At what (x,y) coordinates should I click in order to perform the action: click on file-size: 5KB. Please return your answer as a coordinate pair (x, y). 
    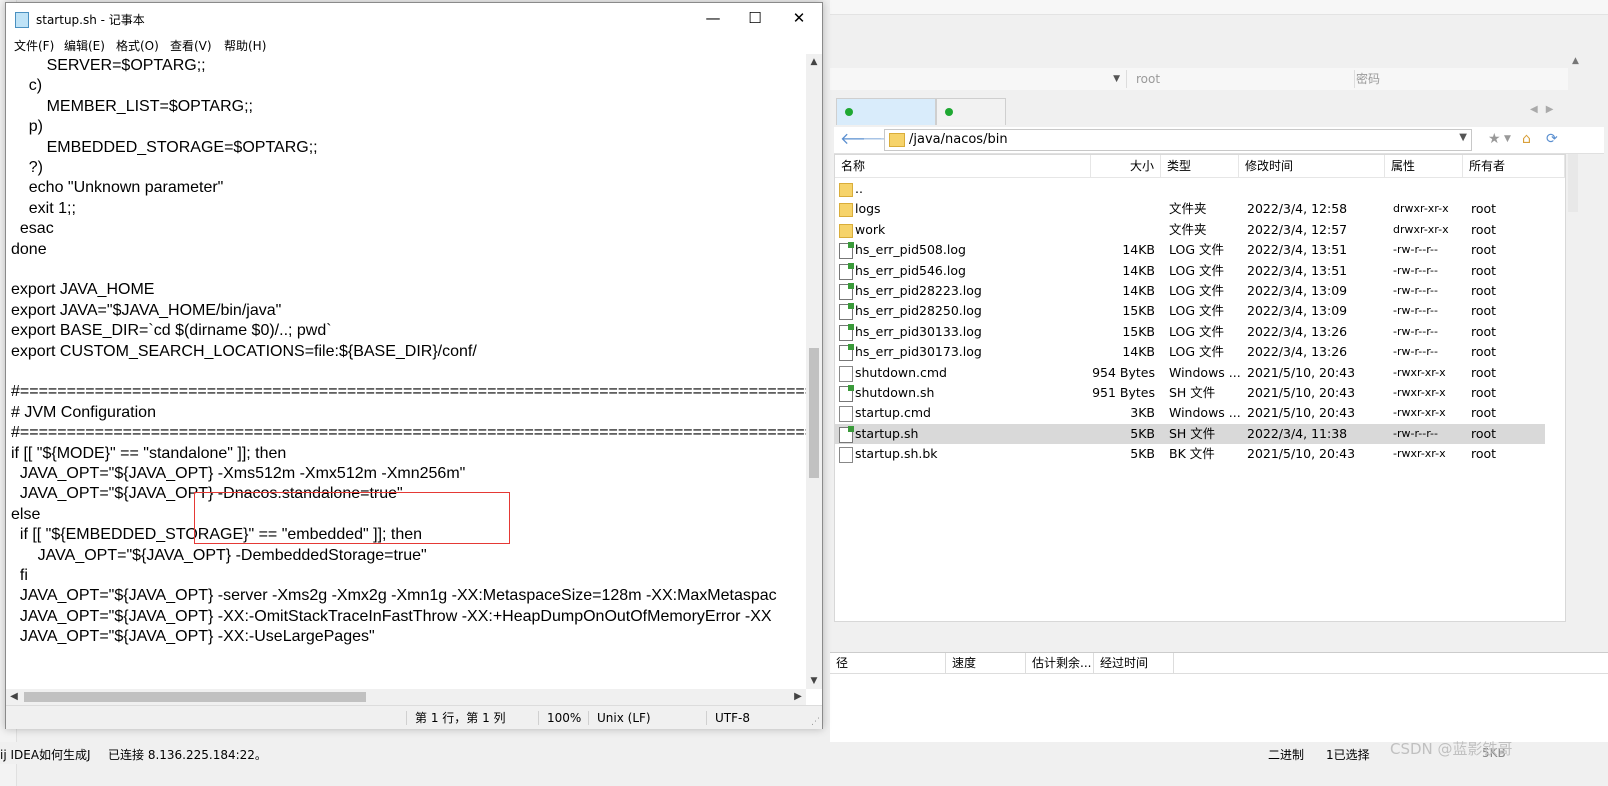
    Looking at the image, I should click on (1142, 433).